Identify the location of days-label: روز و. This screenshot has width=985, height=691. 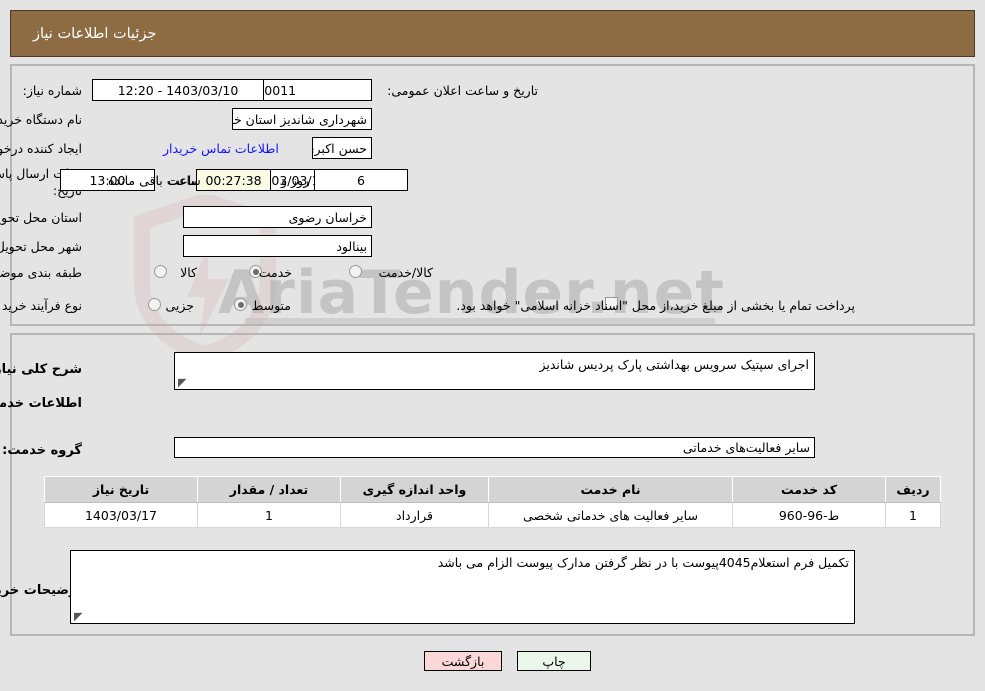
(295, 180).